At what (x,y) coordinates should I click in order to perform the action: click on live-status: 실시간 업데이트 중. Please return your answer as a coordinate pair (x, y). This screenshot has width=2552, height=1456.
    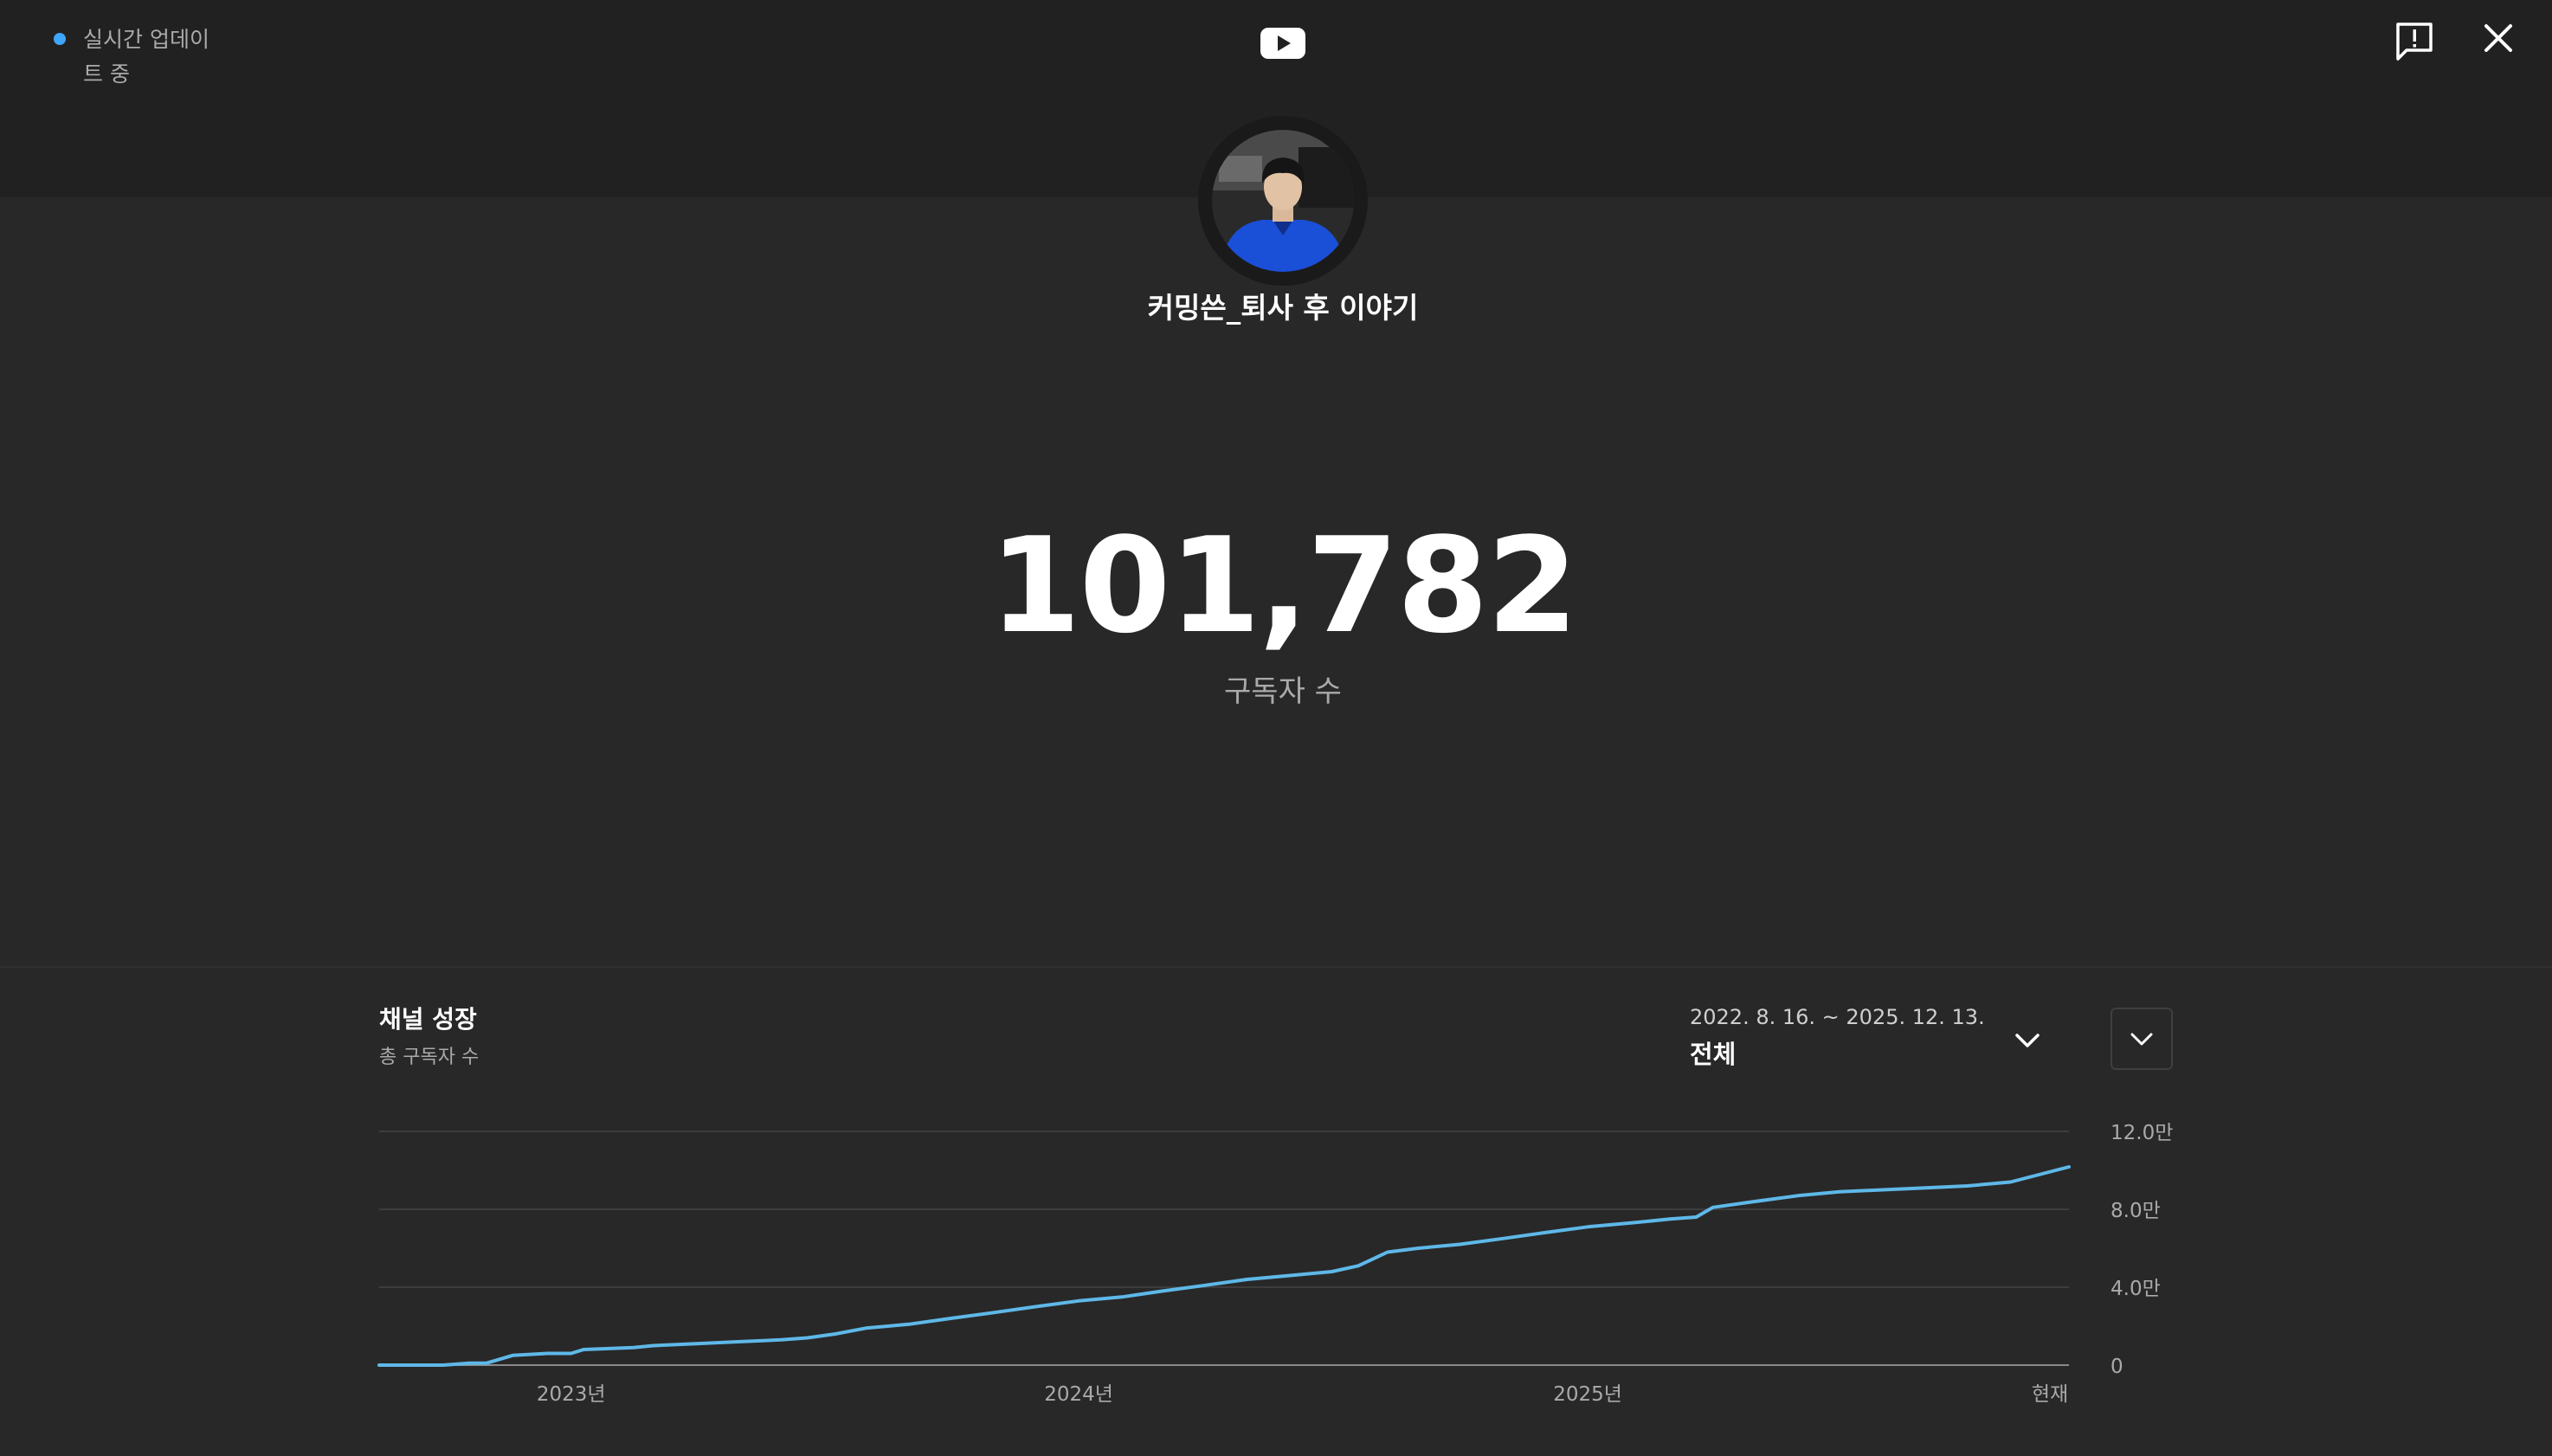
    Looking at the image, I should click on (140, 57).